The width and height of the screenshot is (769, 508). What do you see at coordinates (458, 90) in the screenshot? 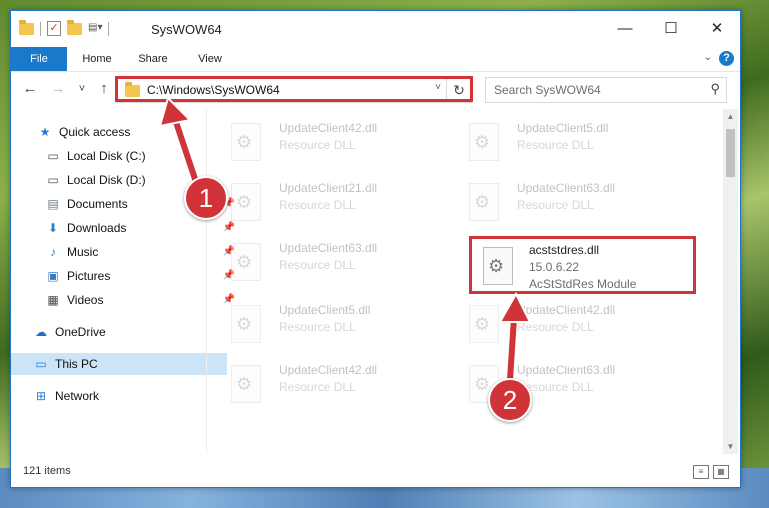
I see `refresh-button: ↻` at bounding box center [458, 90].